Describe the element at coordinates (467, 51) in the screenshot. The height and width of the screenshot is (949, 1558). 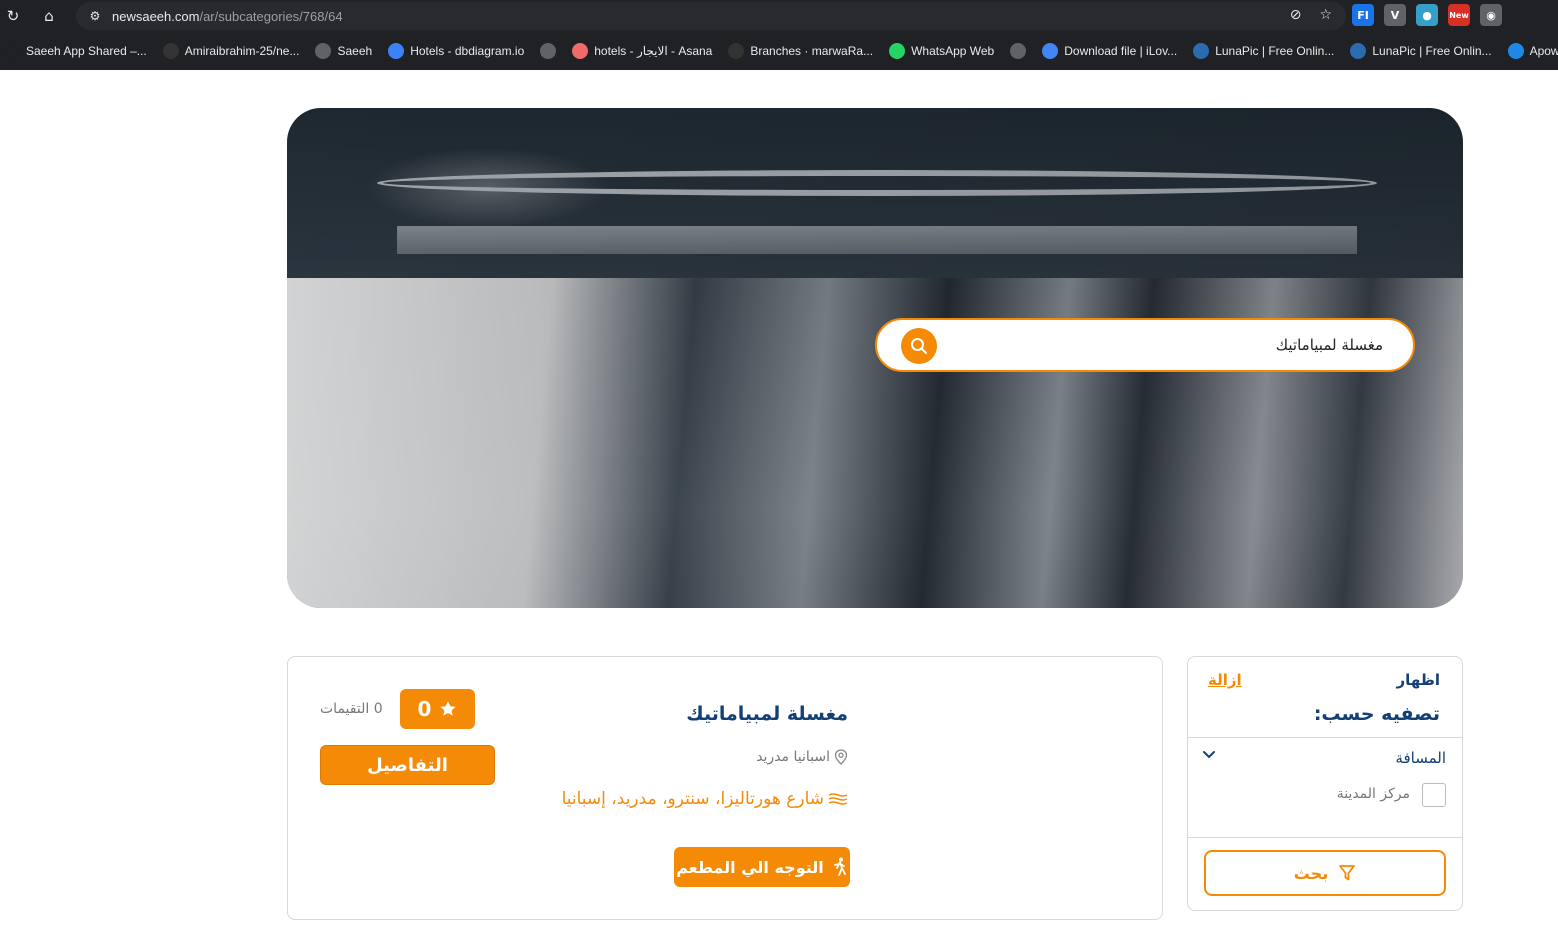
I see `bookmark-label: Hotels - dbdiagram.io` at that location.